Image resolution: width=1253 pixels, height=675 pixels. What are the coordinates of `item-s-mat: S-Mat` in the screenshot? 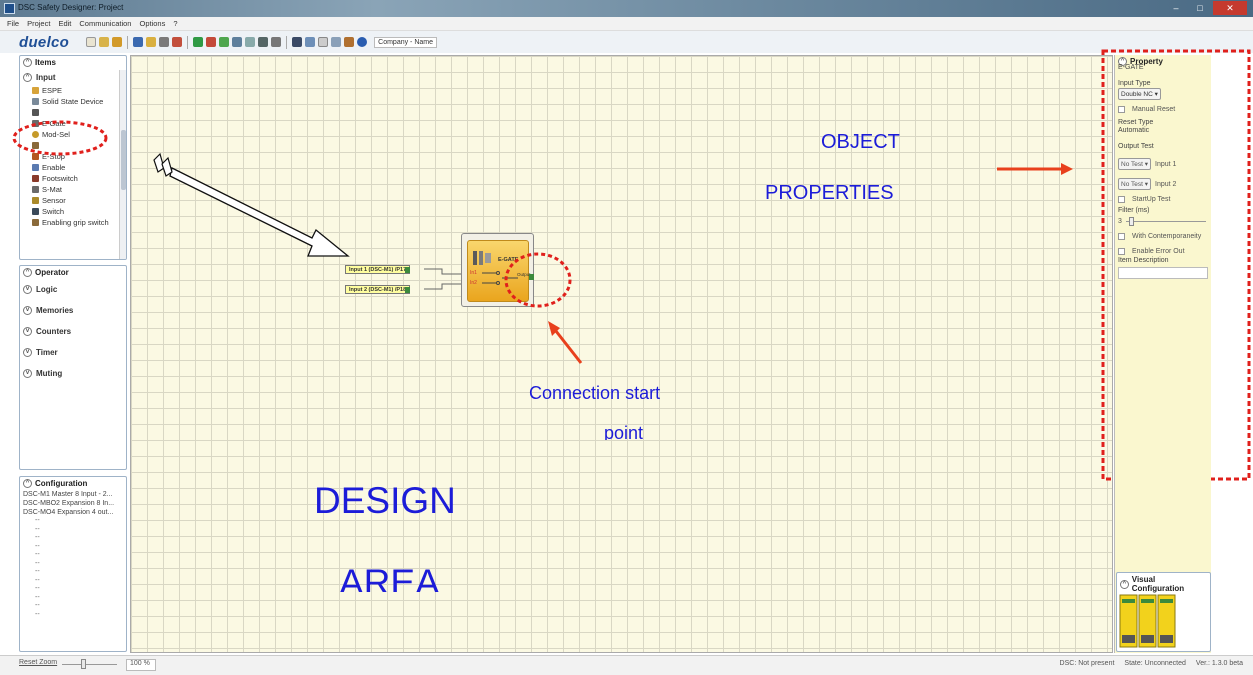 It's located at (73, 189).